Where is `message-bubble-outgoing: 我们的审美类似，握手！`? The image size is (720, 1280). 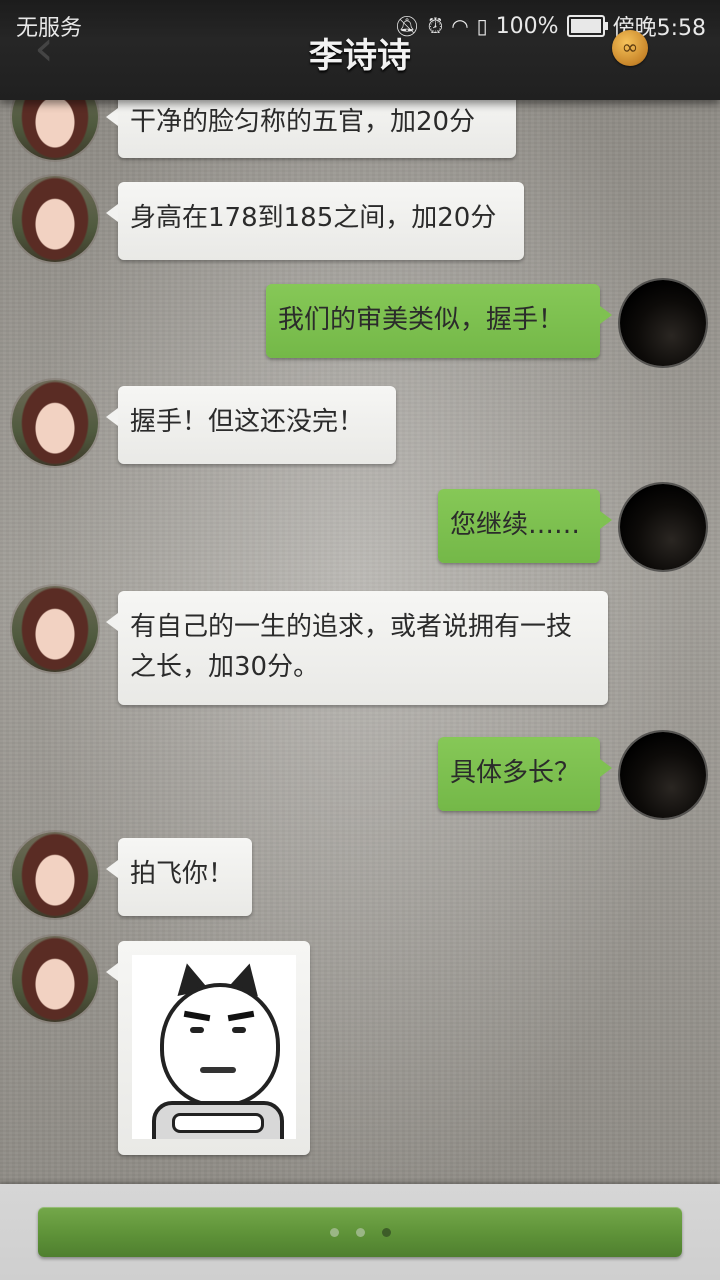
message-bubble-outgoing: 我们的审美类似，握手！ is located at coordinates (439, 321).